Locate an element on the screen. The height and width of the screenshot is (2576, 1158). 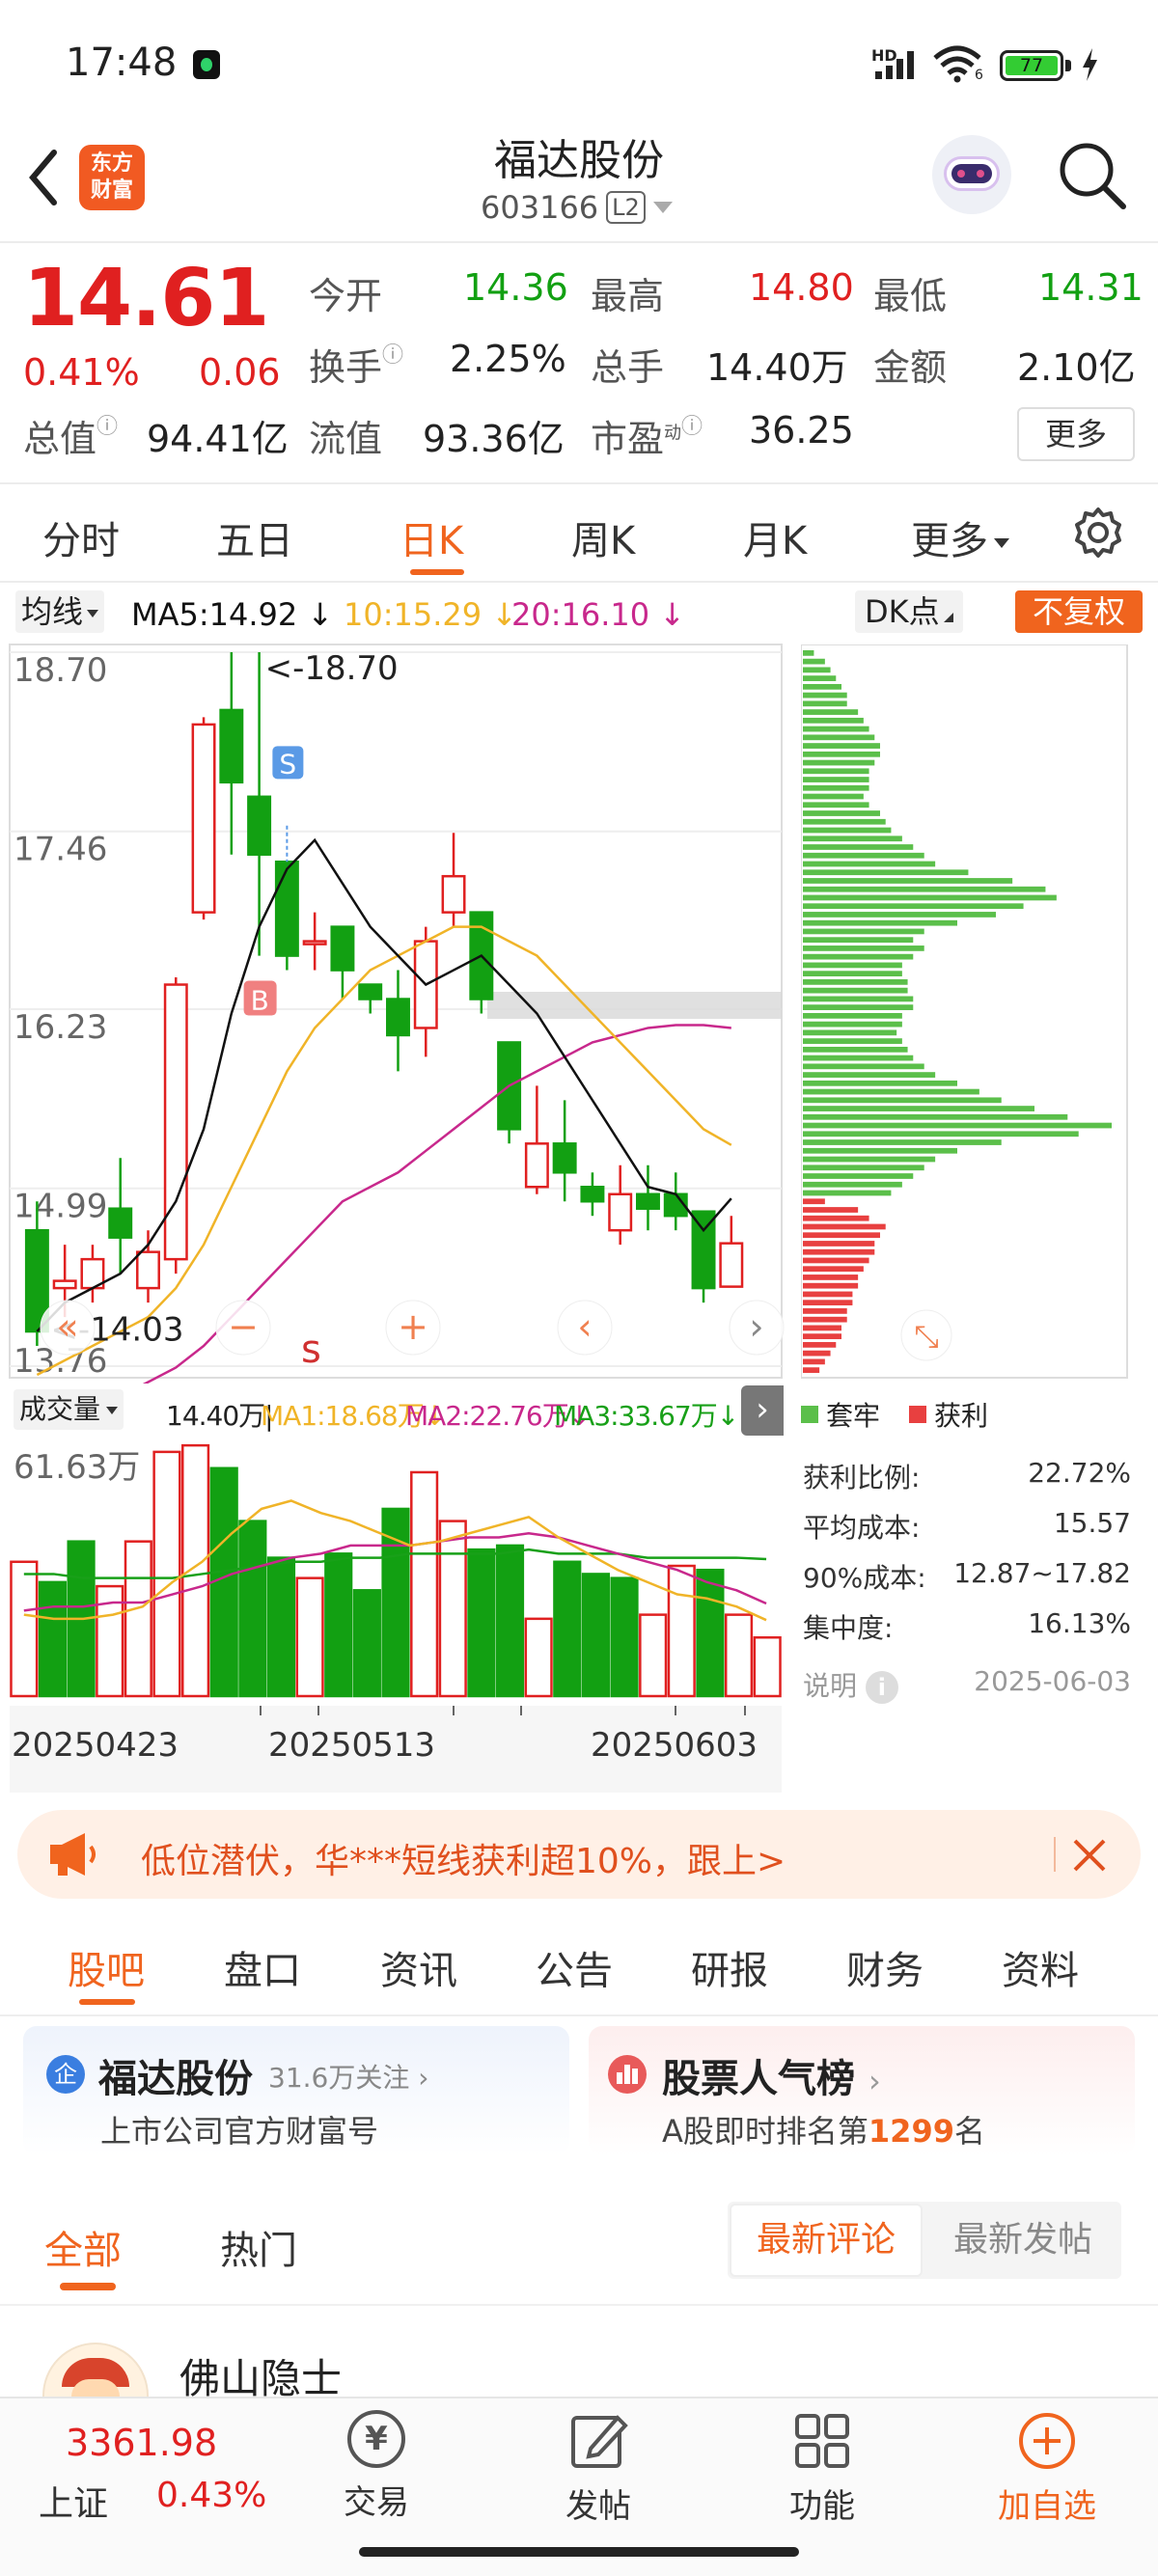
tab-ziliao: 资料 is located at coordinates (1040, 1967).